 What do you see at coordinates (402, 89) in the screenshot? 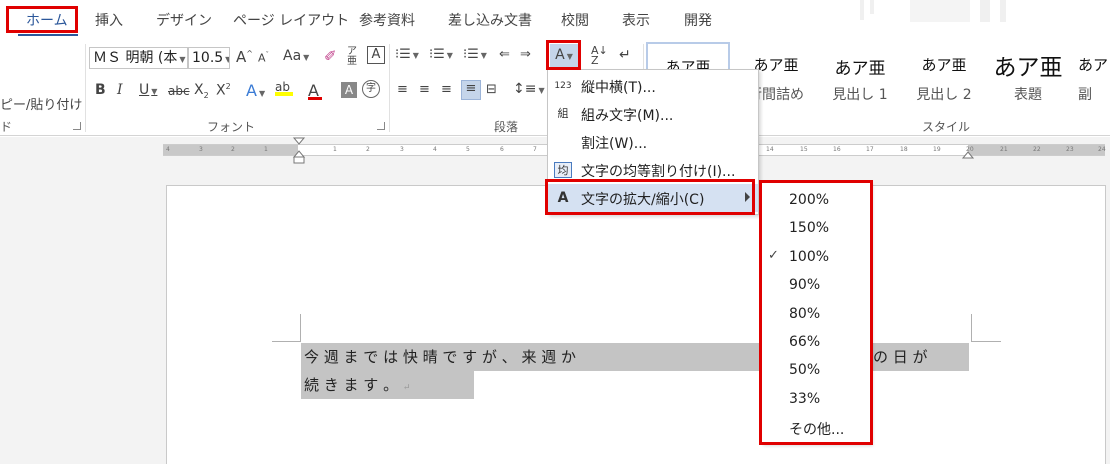
I see `align-left-icon: ≡` at bounding box center [402, 89].